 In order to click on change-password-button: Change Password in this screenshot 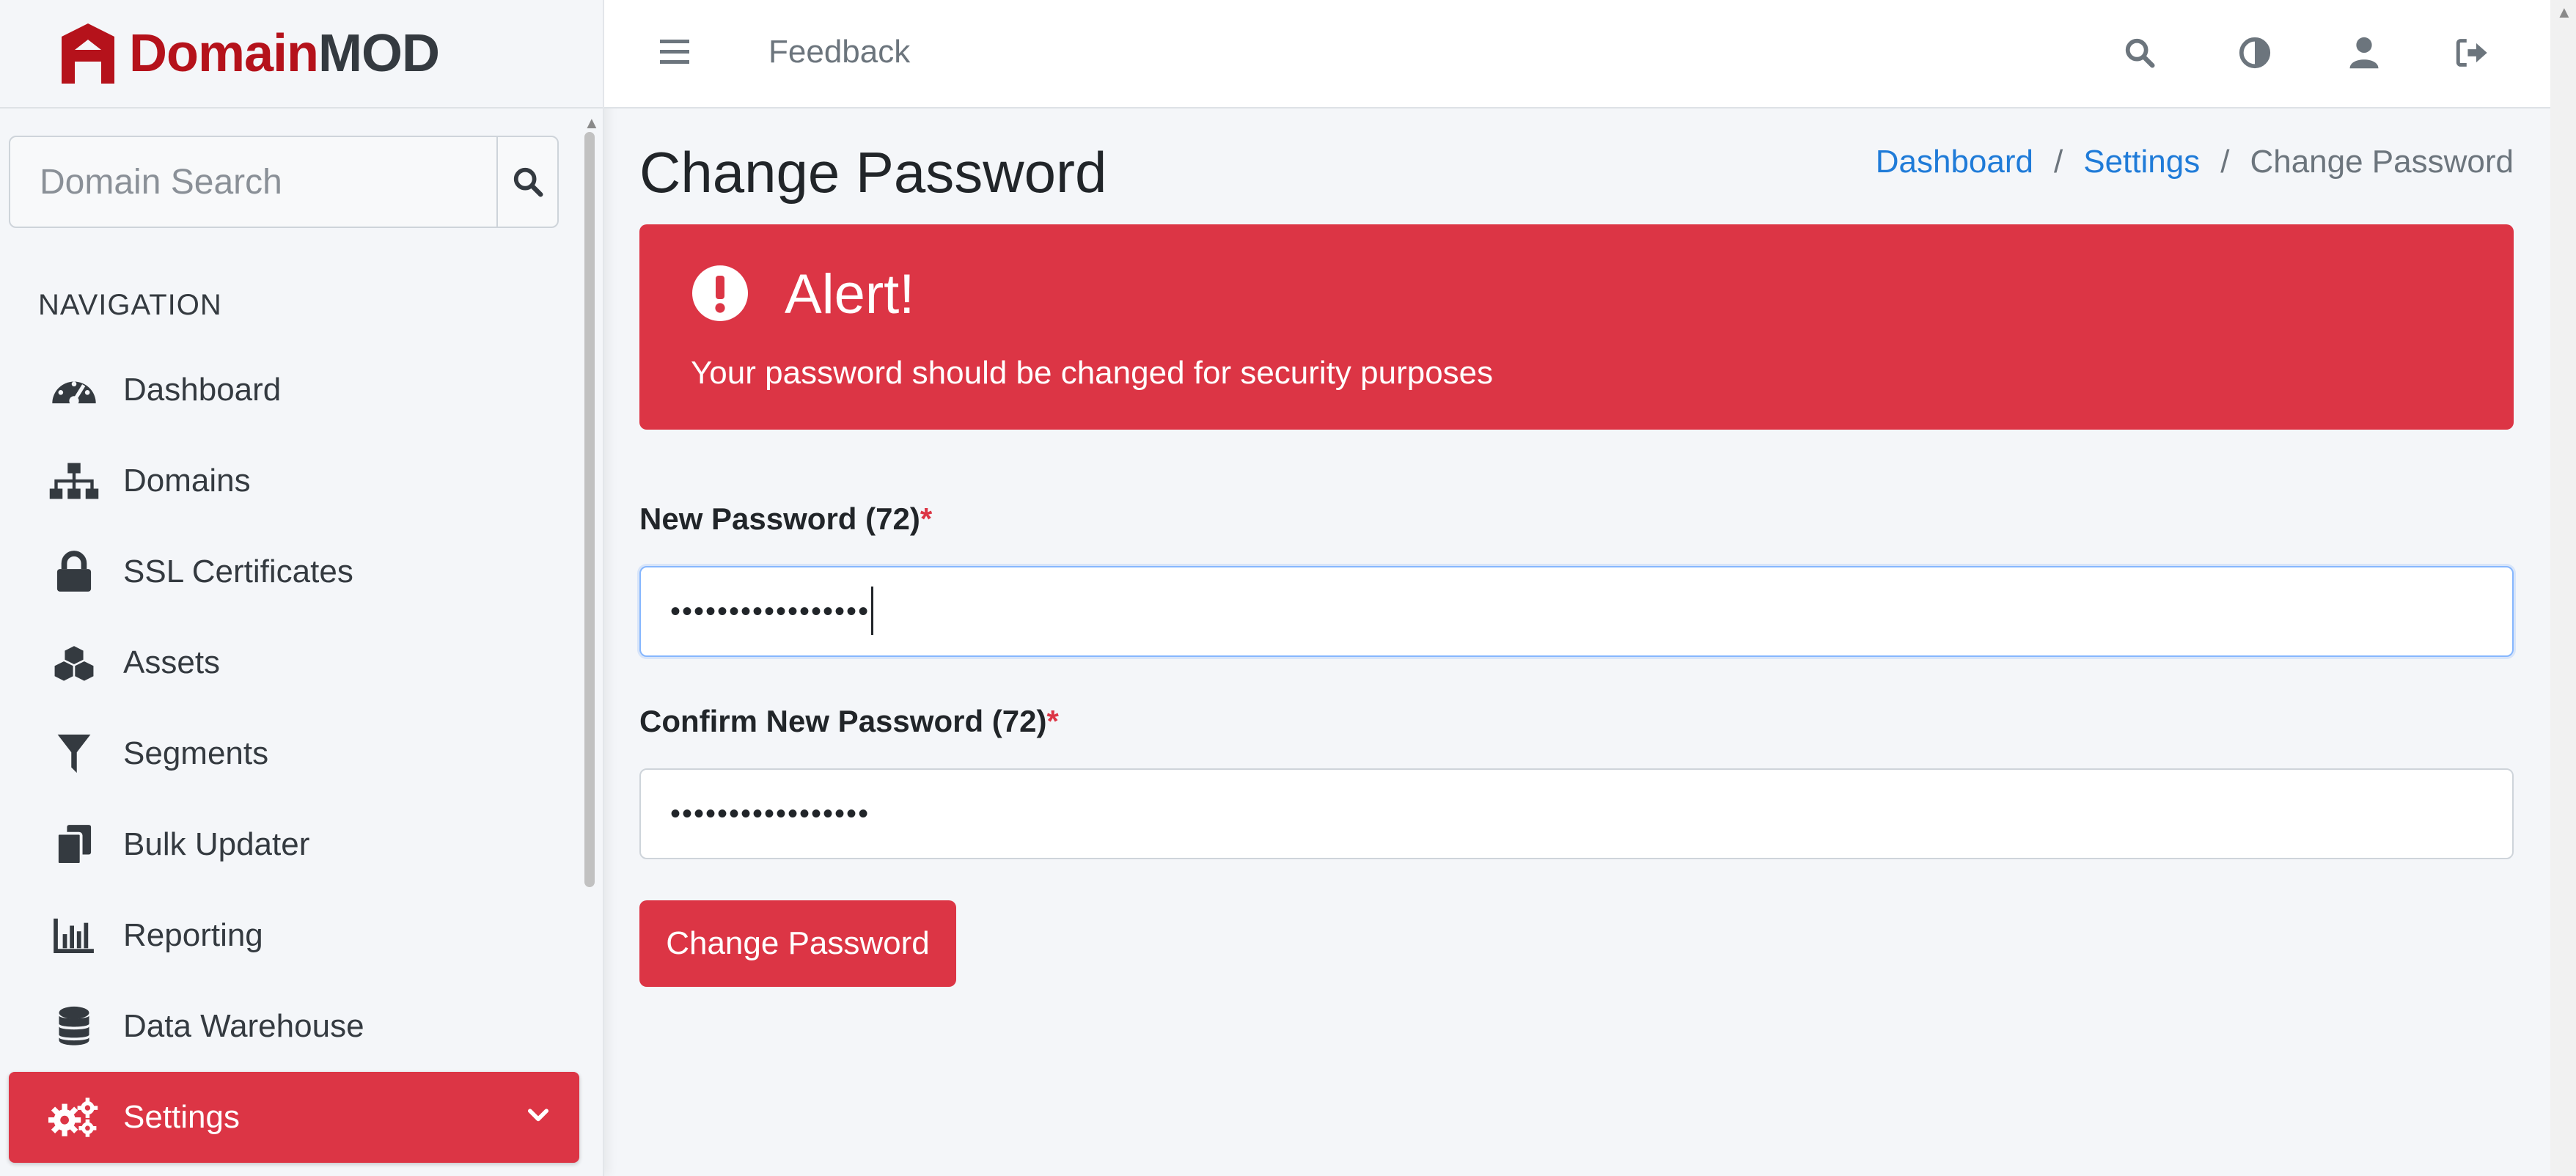, I will do `click(797, 943)`.